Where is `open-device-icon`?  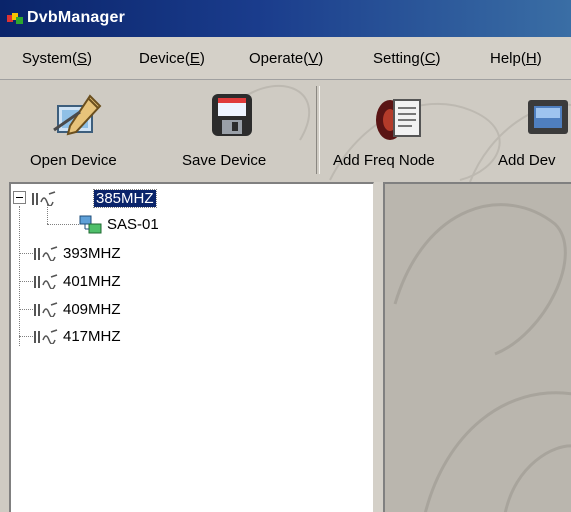
open-device-icon is located at coordinates (77, 115).